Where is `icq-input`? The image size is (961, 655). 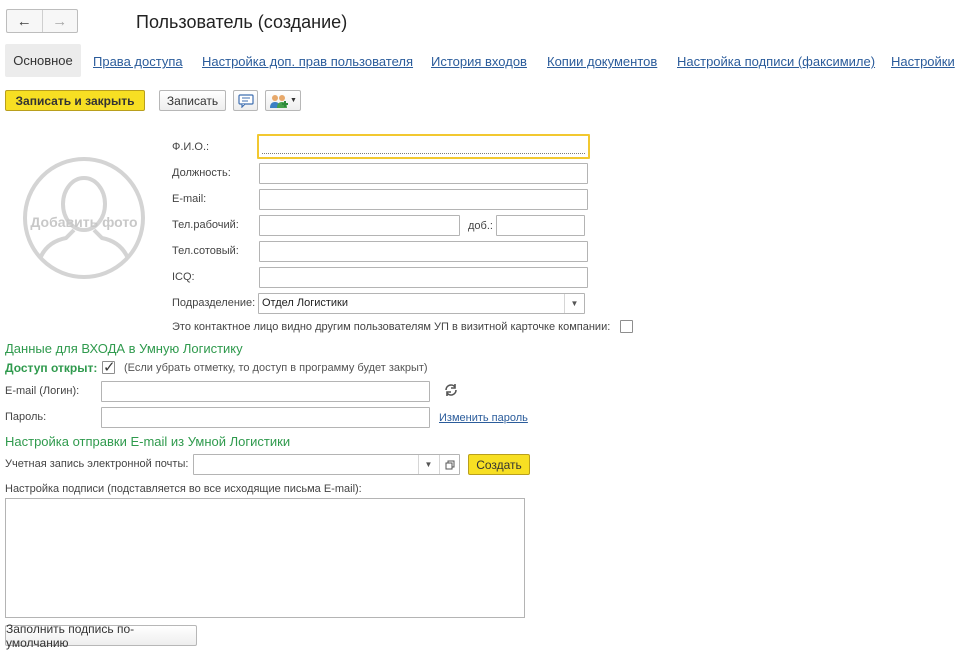 icq-input is located at coordinates (423, 277).